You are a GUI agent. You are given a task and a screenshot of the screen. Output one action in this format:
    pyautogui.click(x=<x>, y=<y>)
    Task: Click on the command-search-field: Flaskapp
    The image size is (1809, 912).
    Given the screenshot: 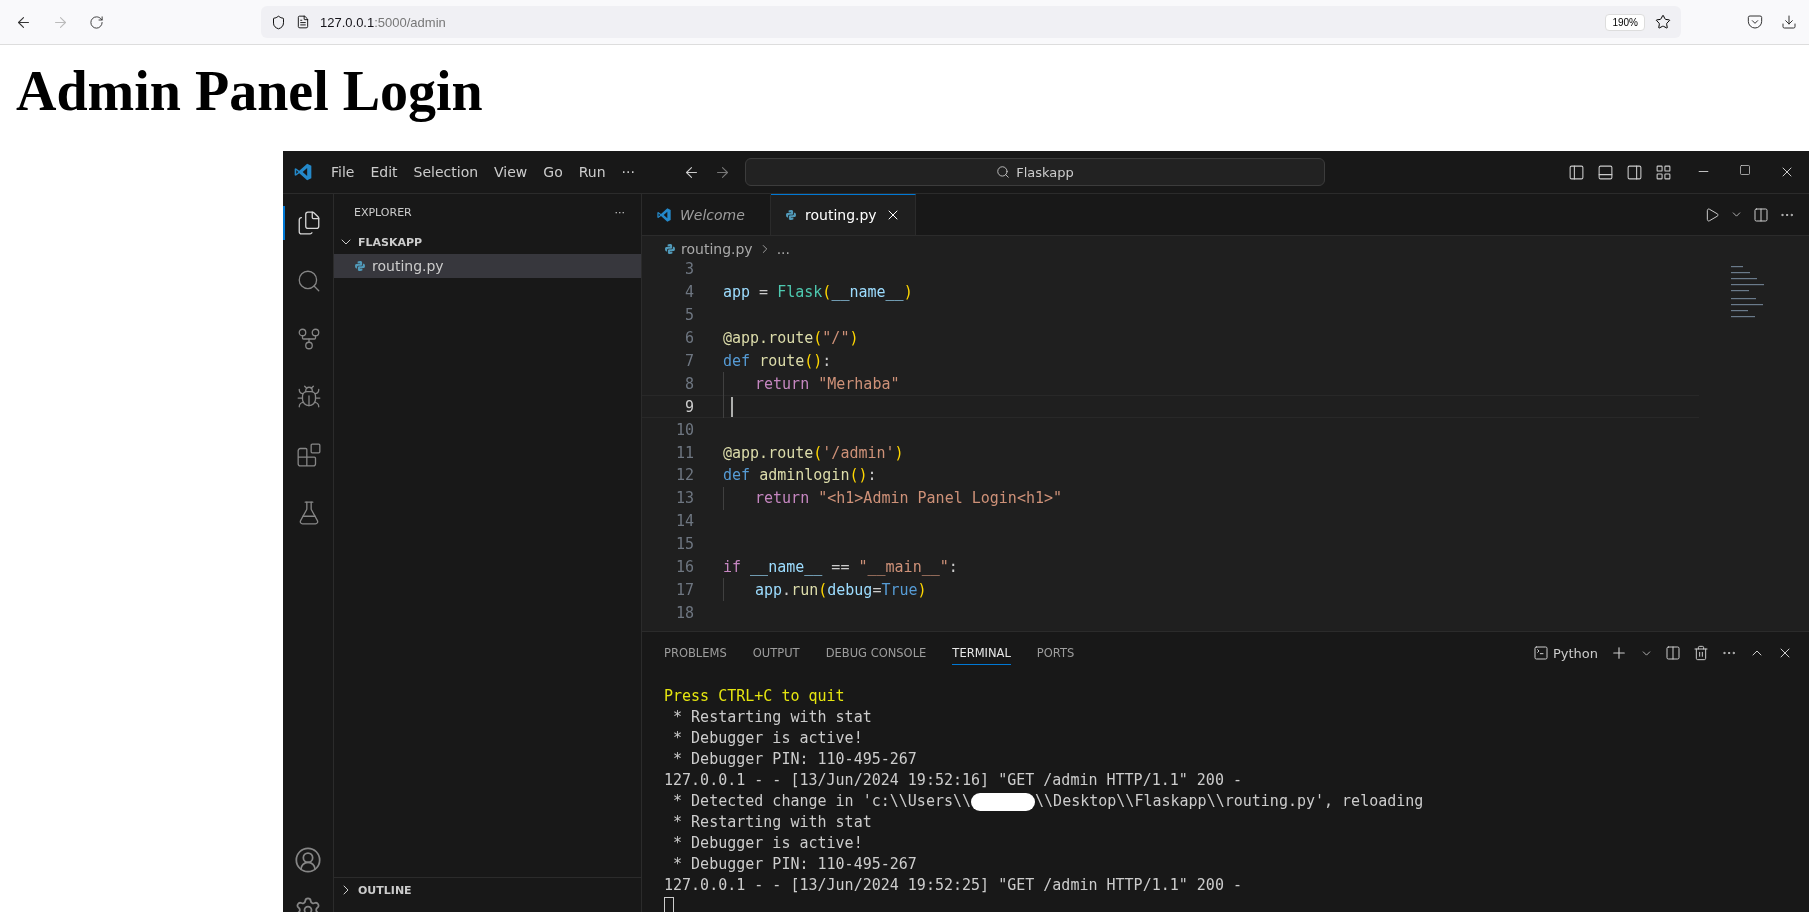 What is the action you would take?
    pyautogui.click(x=1034, y=172)
    